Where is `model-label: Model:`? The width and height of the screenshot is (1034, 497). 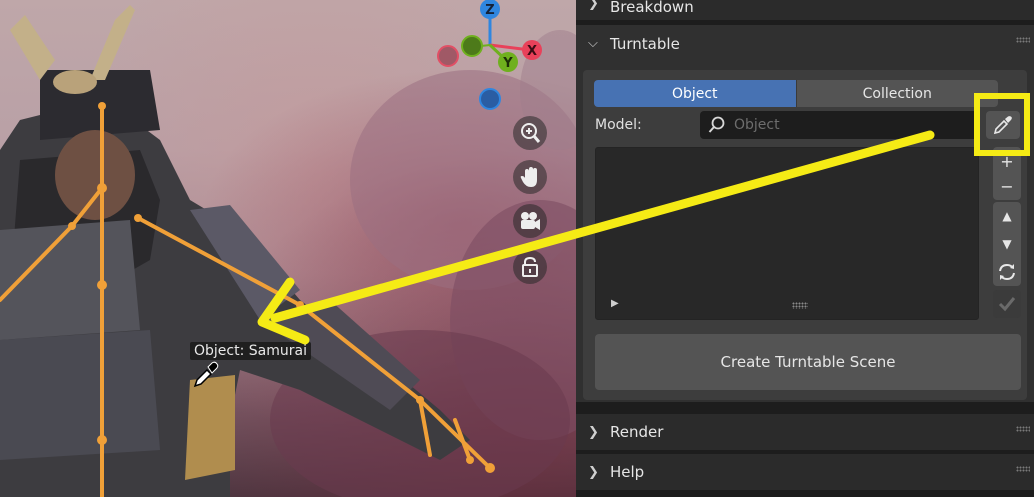
model-label: Model: is located at coordinates (618, 125).